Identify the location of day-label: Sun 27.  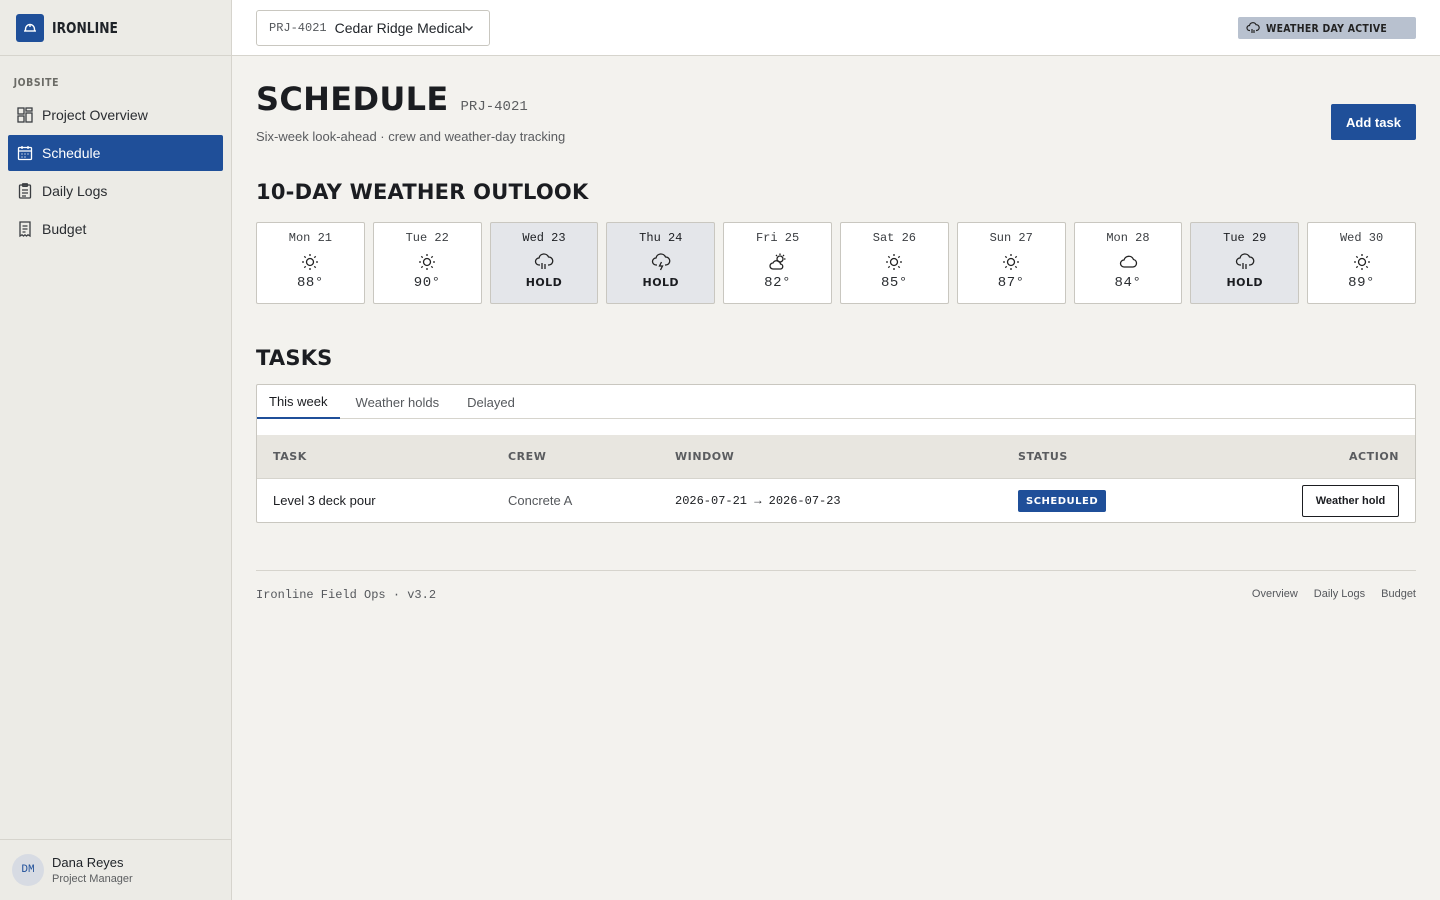
(1011, 238).